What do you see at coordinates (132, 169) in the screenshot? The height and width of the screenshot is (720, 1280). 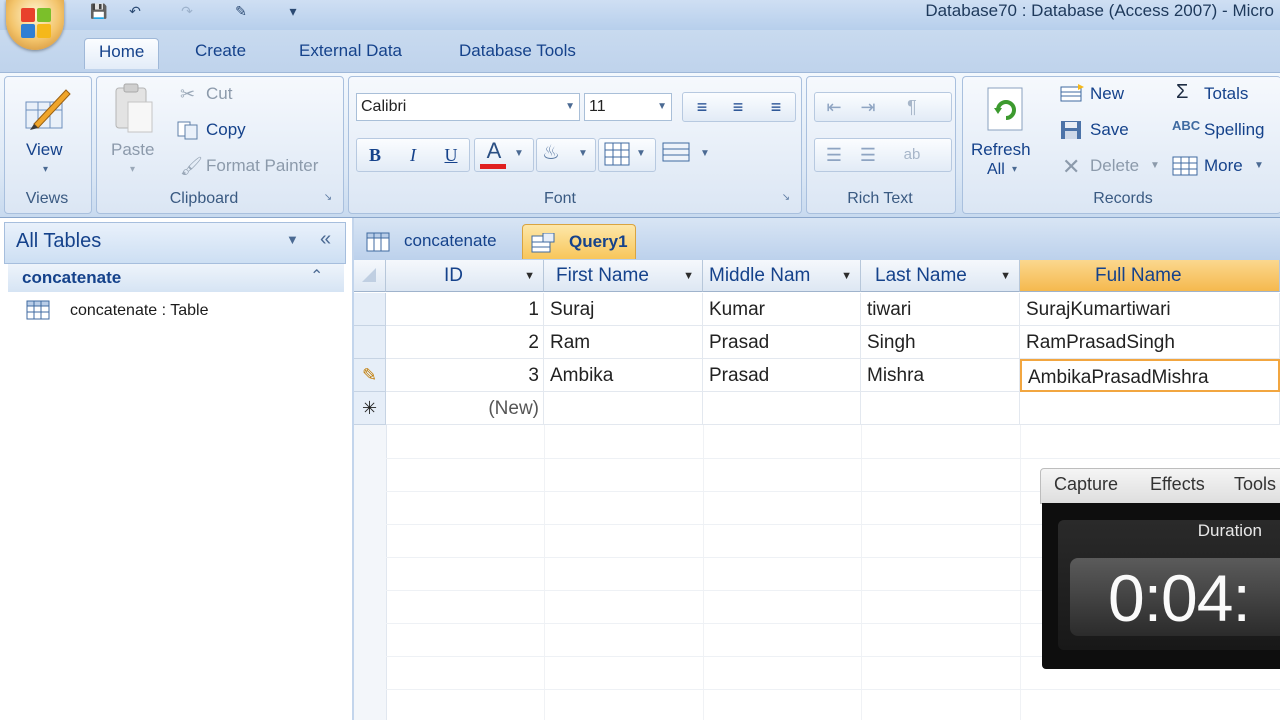 I see `paste-dropdown-icon: ▾` at bounding box center [132, 169].